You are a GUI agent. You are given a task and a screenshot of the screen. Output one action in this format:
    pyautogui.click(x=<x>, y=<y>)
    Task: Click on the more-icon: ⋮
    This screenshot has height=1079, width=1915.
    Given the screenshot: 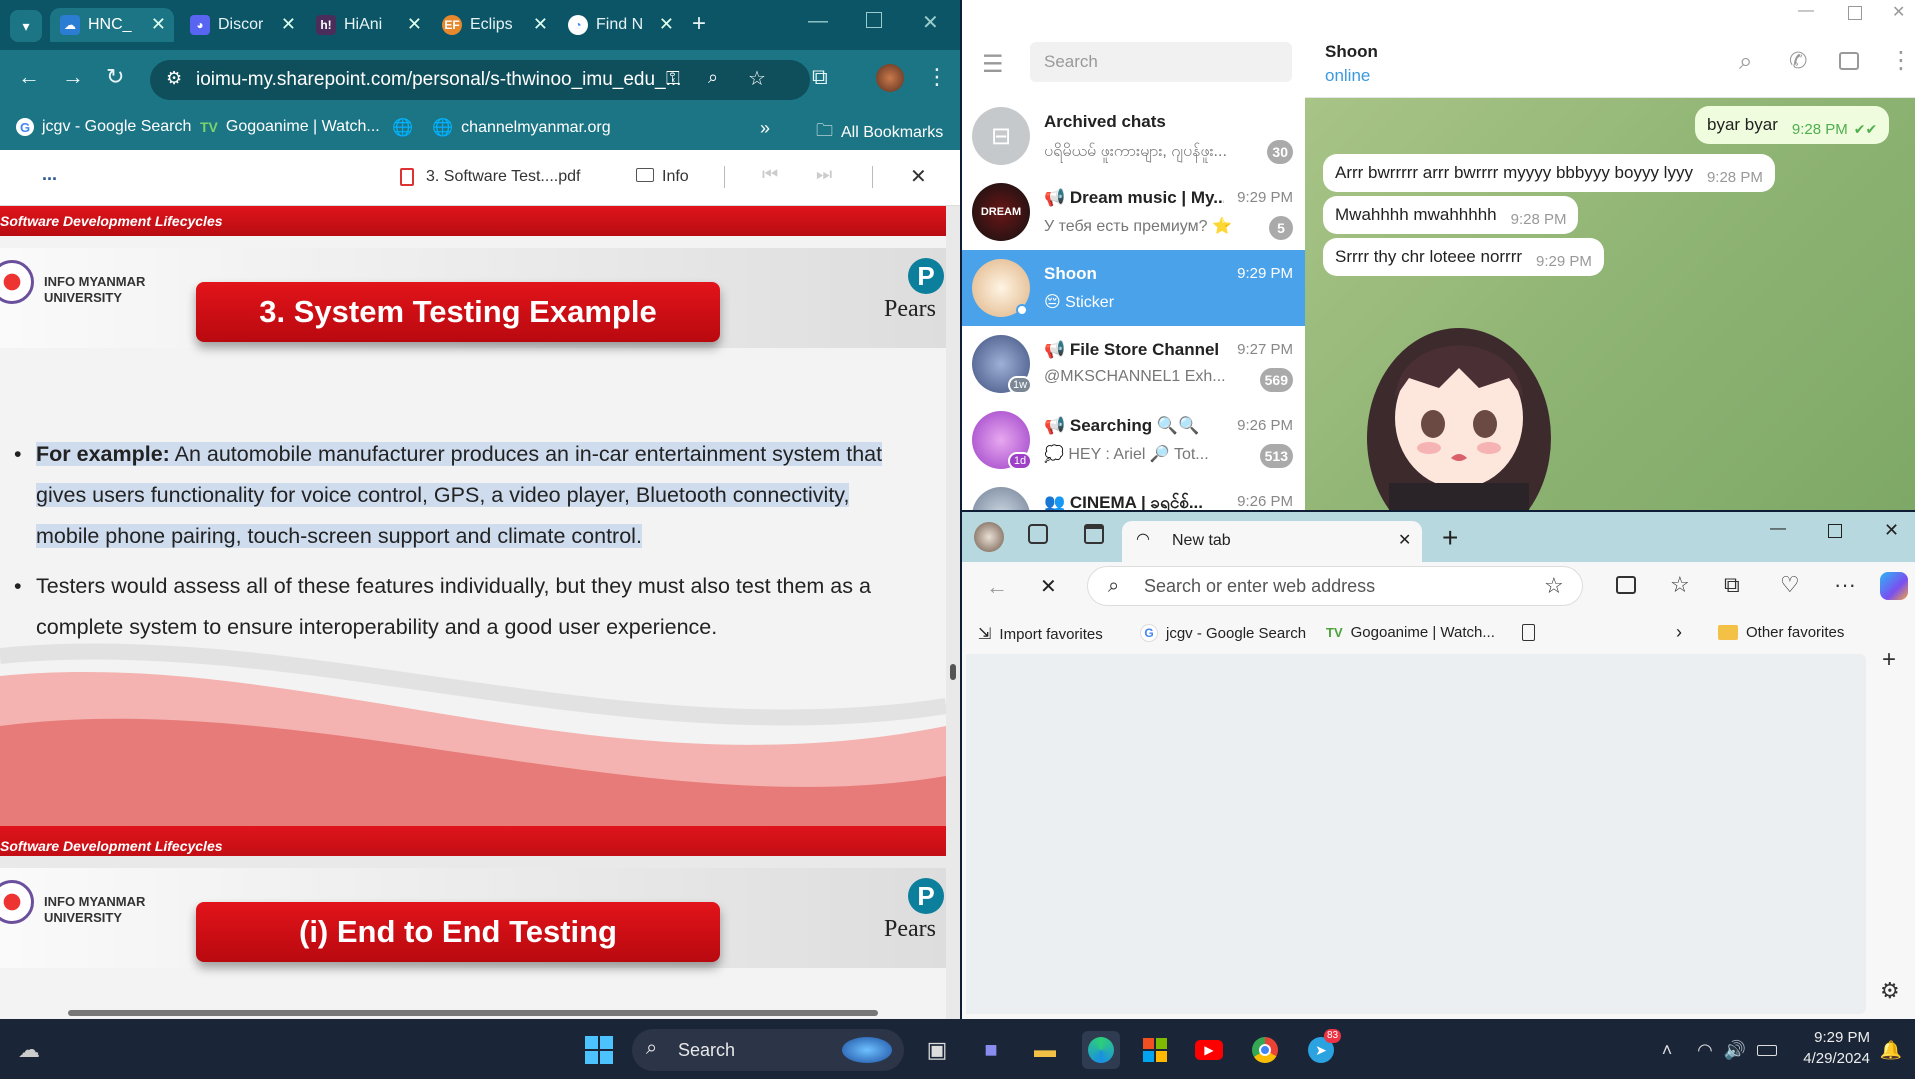 What is the action you would take?
    pyautogui.click(x=1901, y=60)
    